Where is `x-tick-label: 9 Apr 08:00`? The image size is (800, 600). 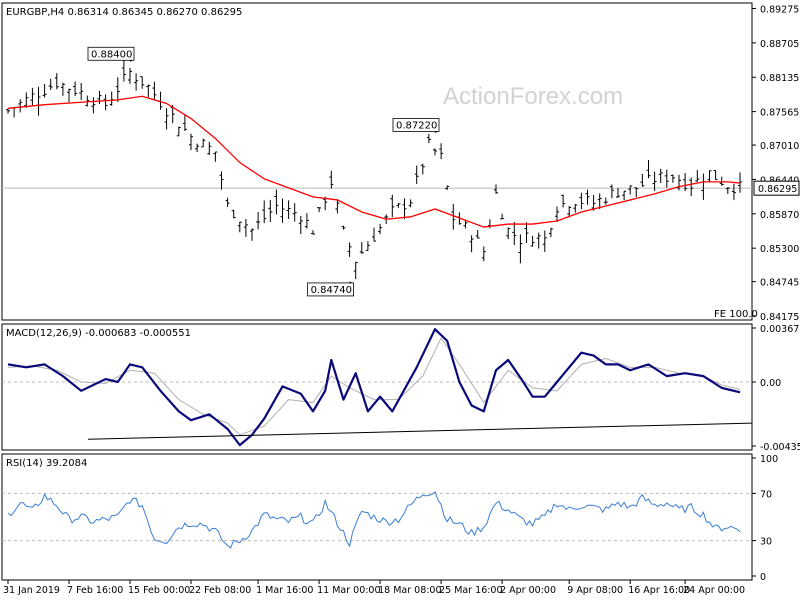 x-tick-label: 9 Apr 08:00 is located at coordinates (595, 590).